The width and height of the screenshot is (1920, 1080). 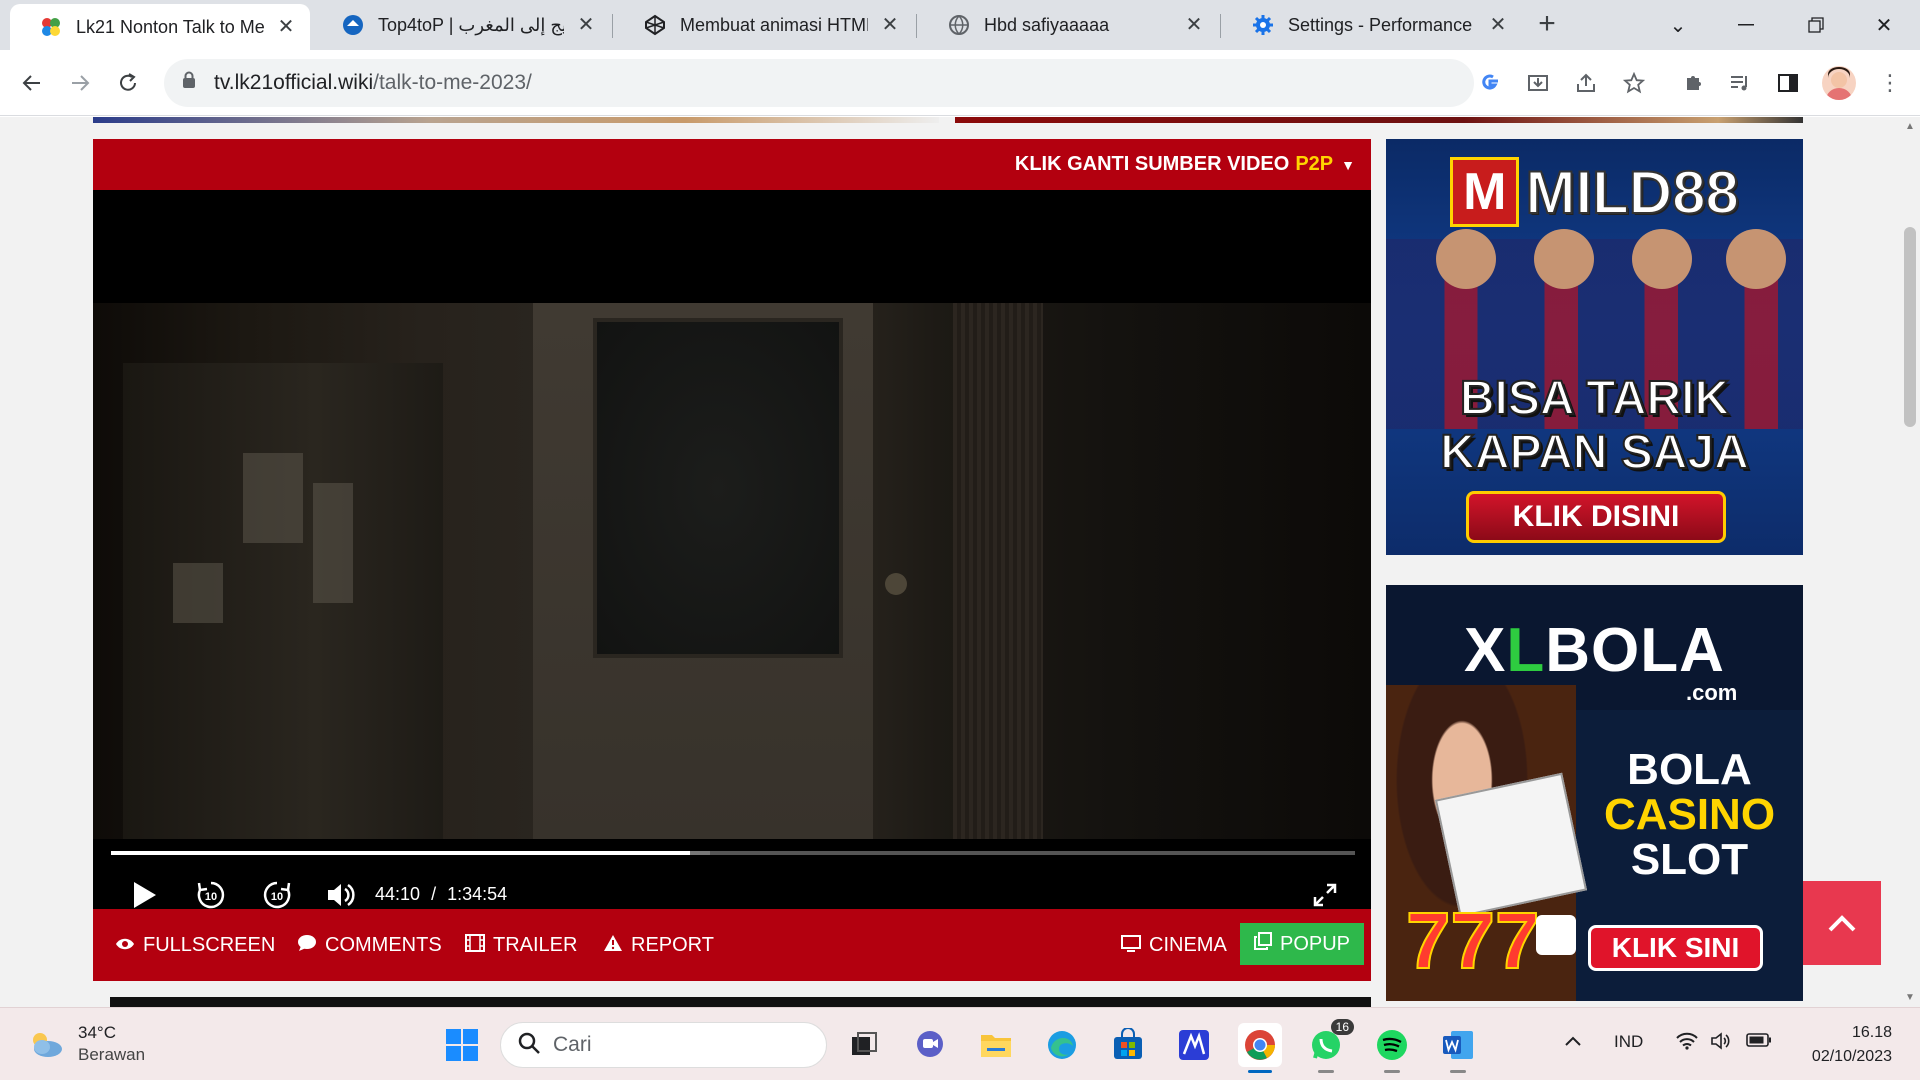 I want to click on comments-button: COMMENTS, so click(x=369, y=945).